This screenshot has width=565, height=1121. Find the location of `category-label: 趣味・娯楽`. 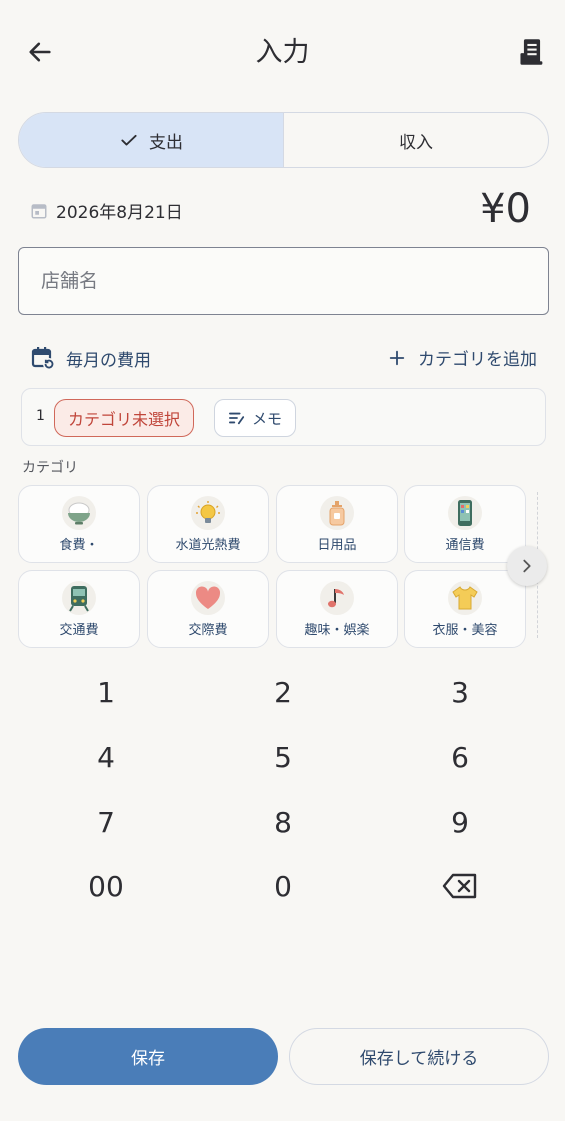

category-label: 趣味・娯楽 is located at coordinates (337, 630).